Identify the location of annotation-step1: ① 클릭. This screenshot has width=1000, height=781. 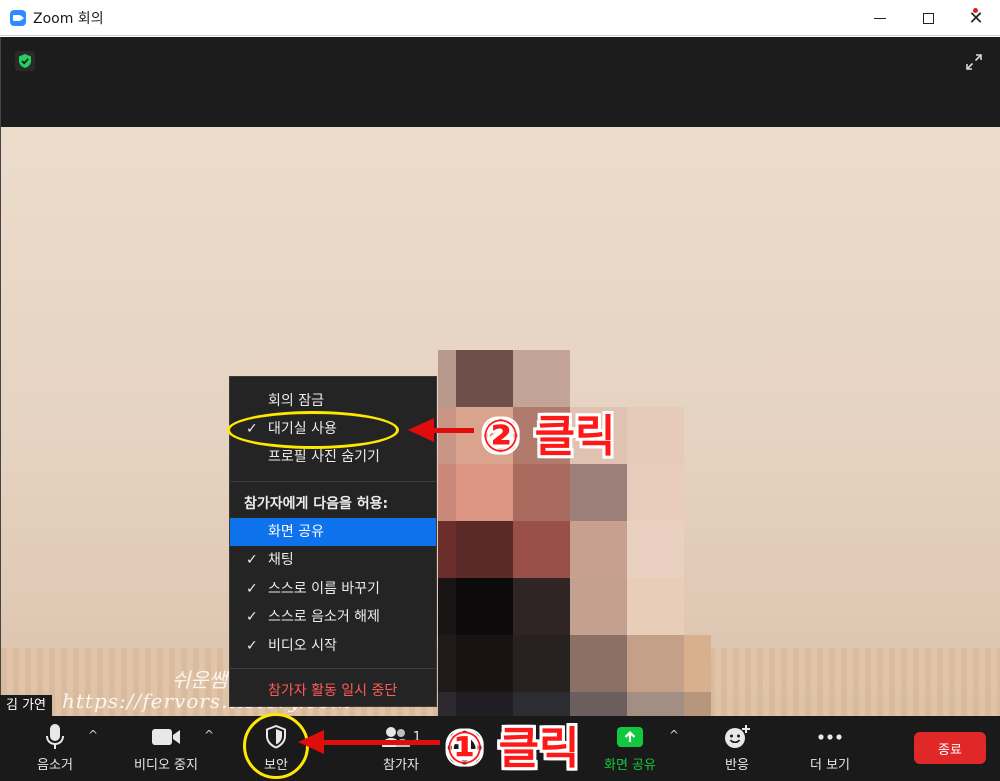
(513, 748).